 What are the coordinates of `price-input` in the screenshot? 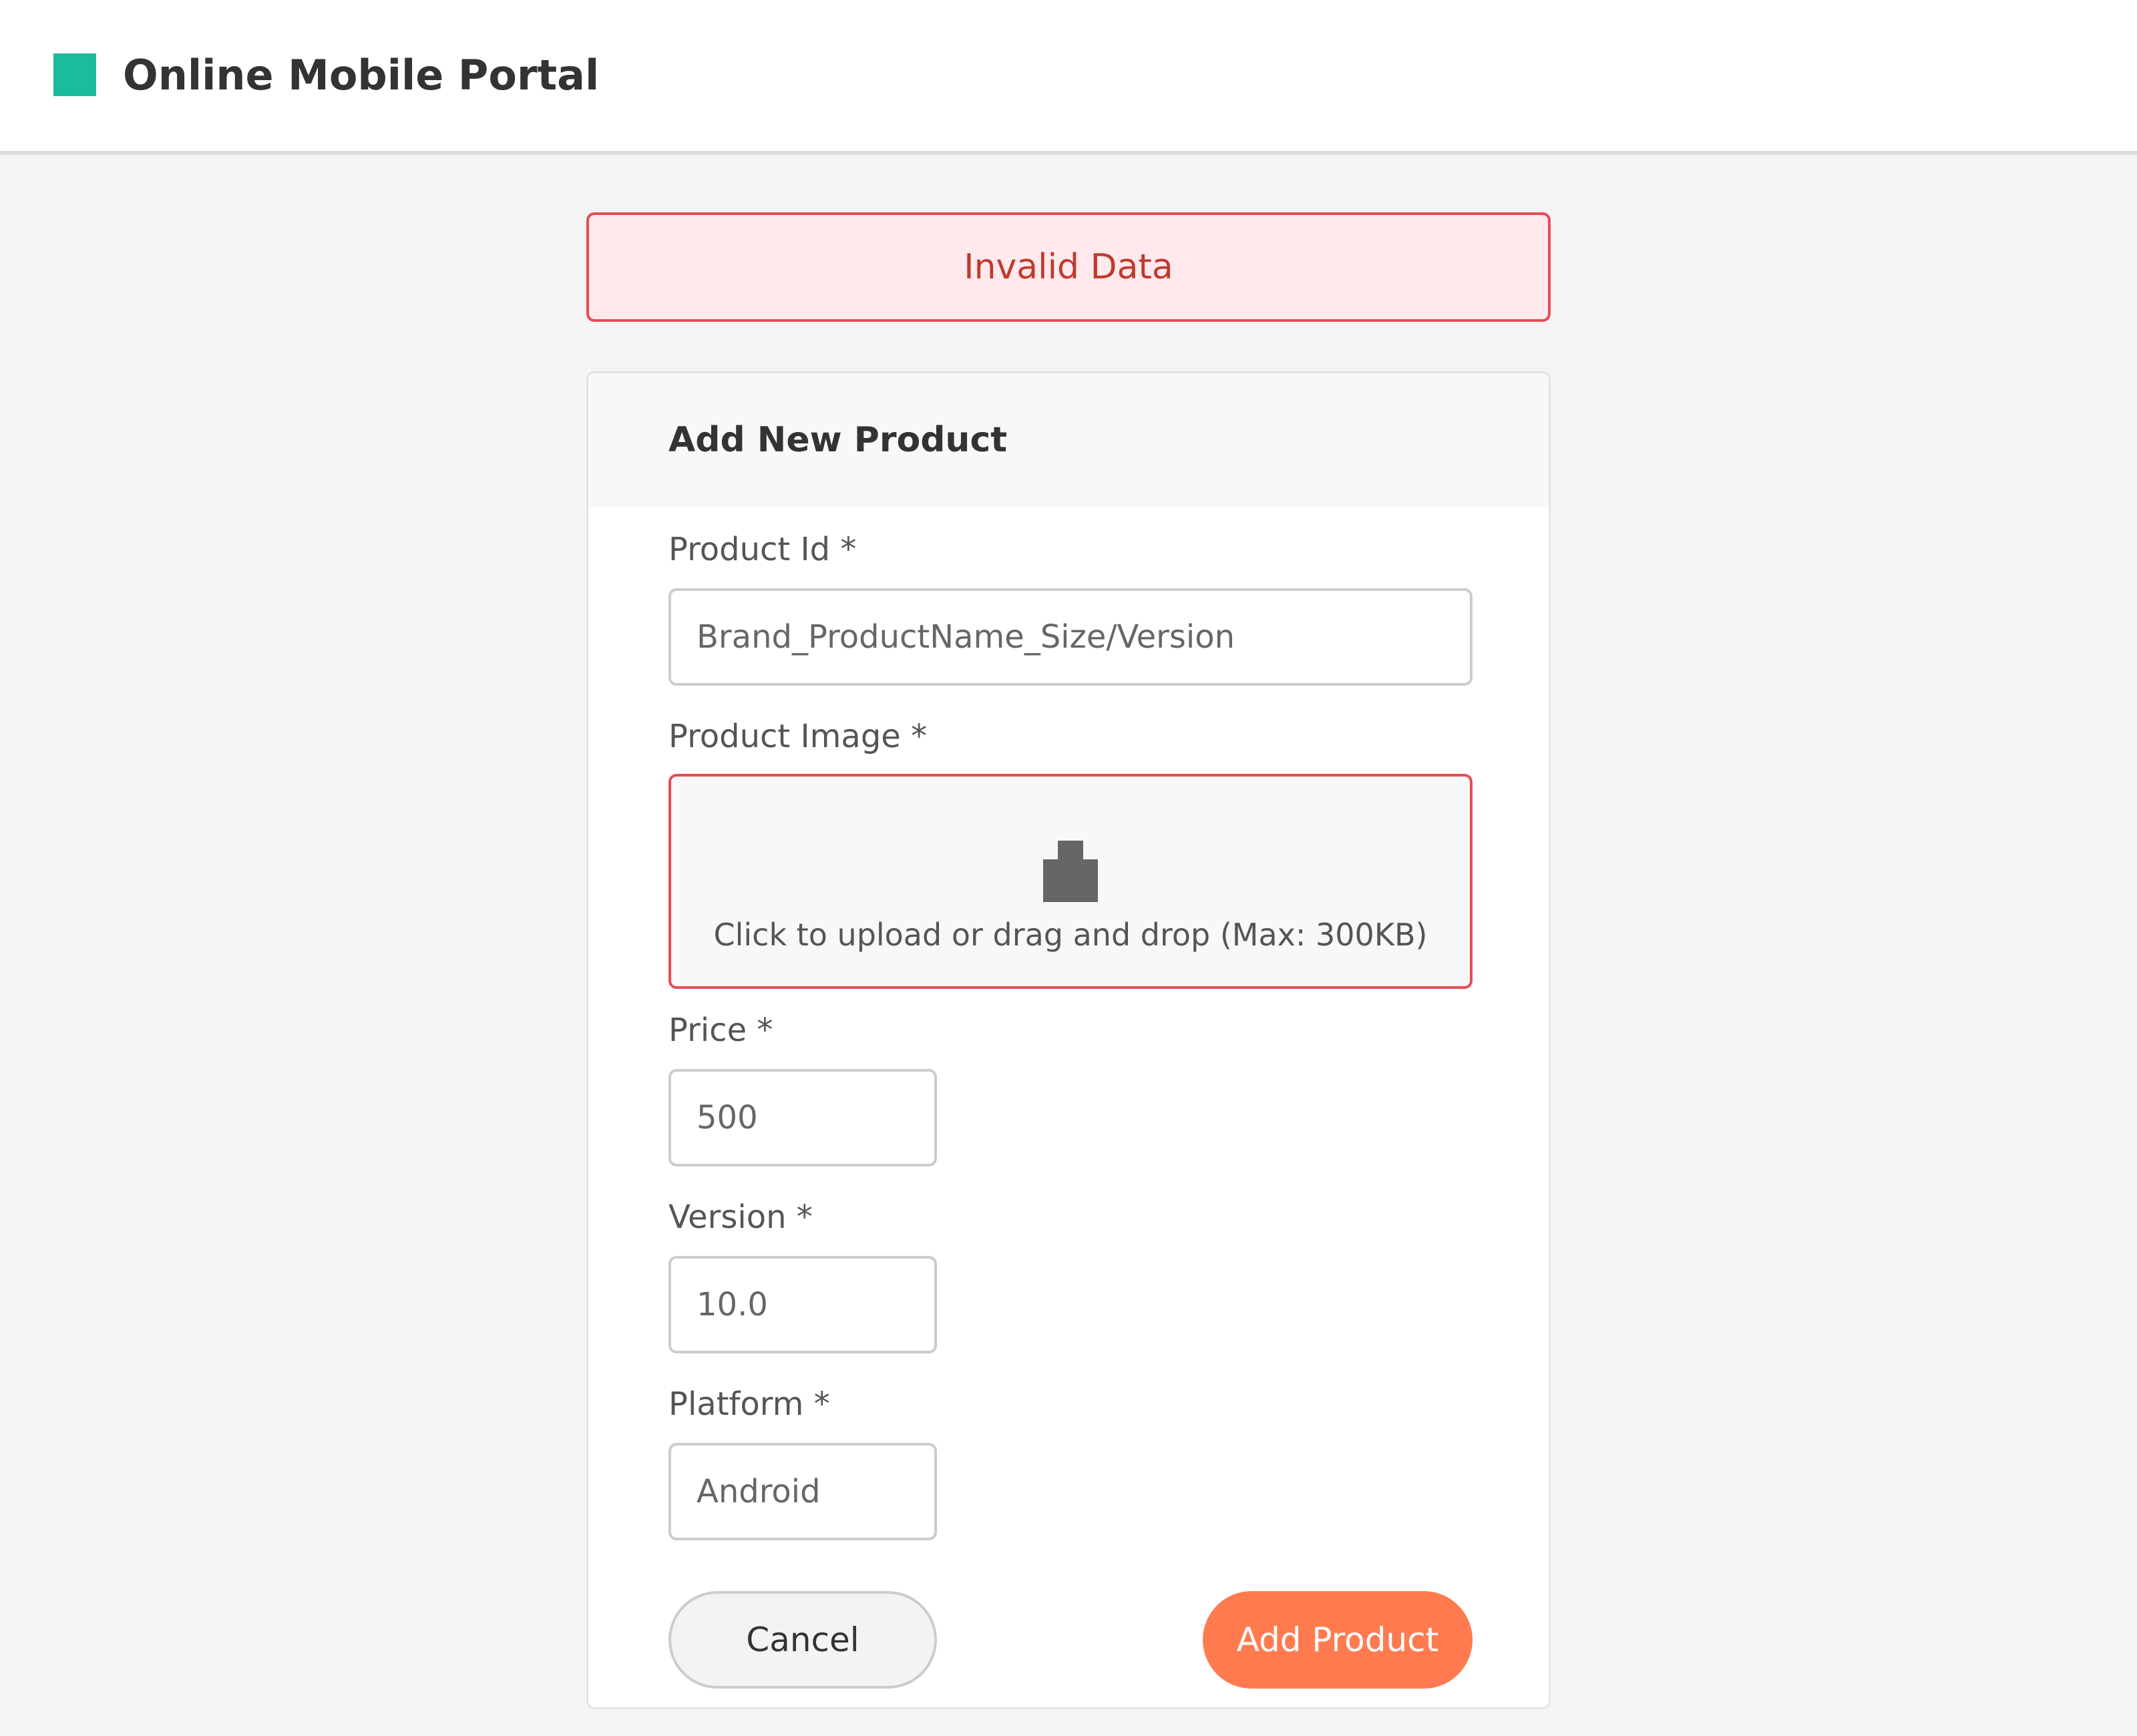 It's located at (803, 1118).